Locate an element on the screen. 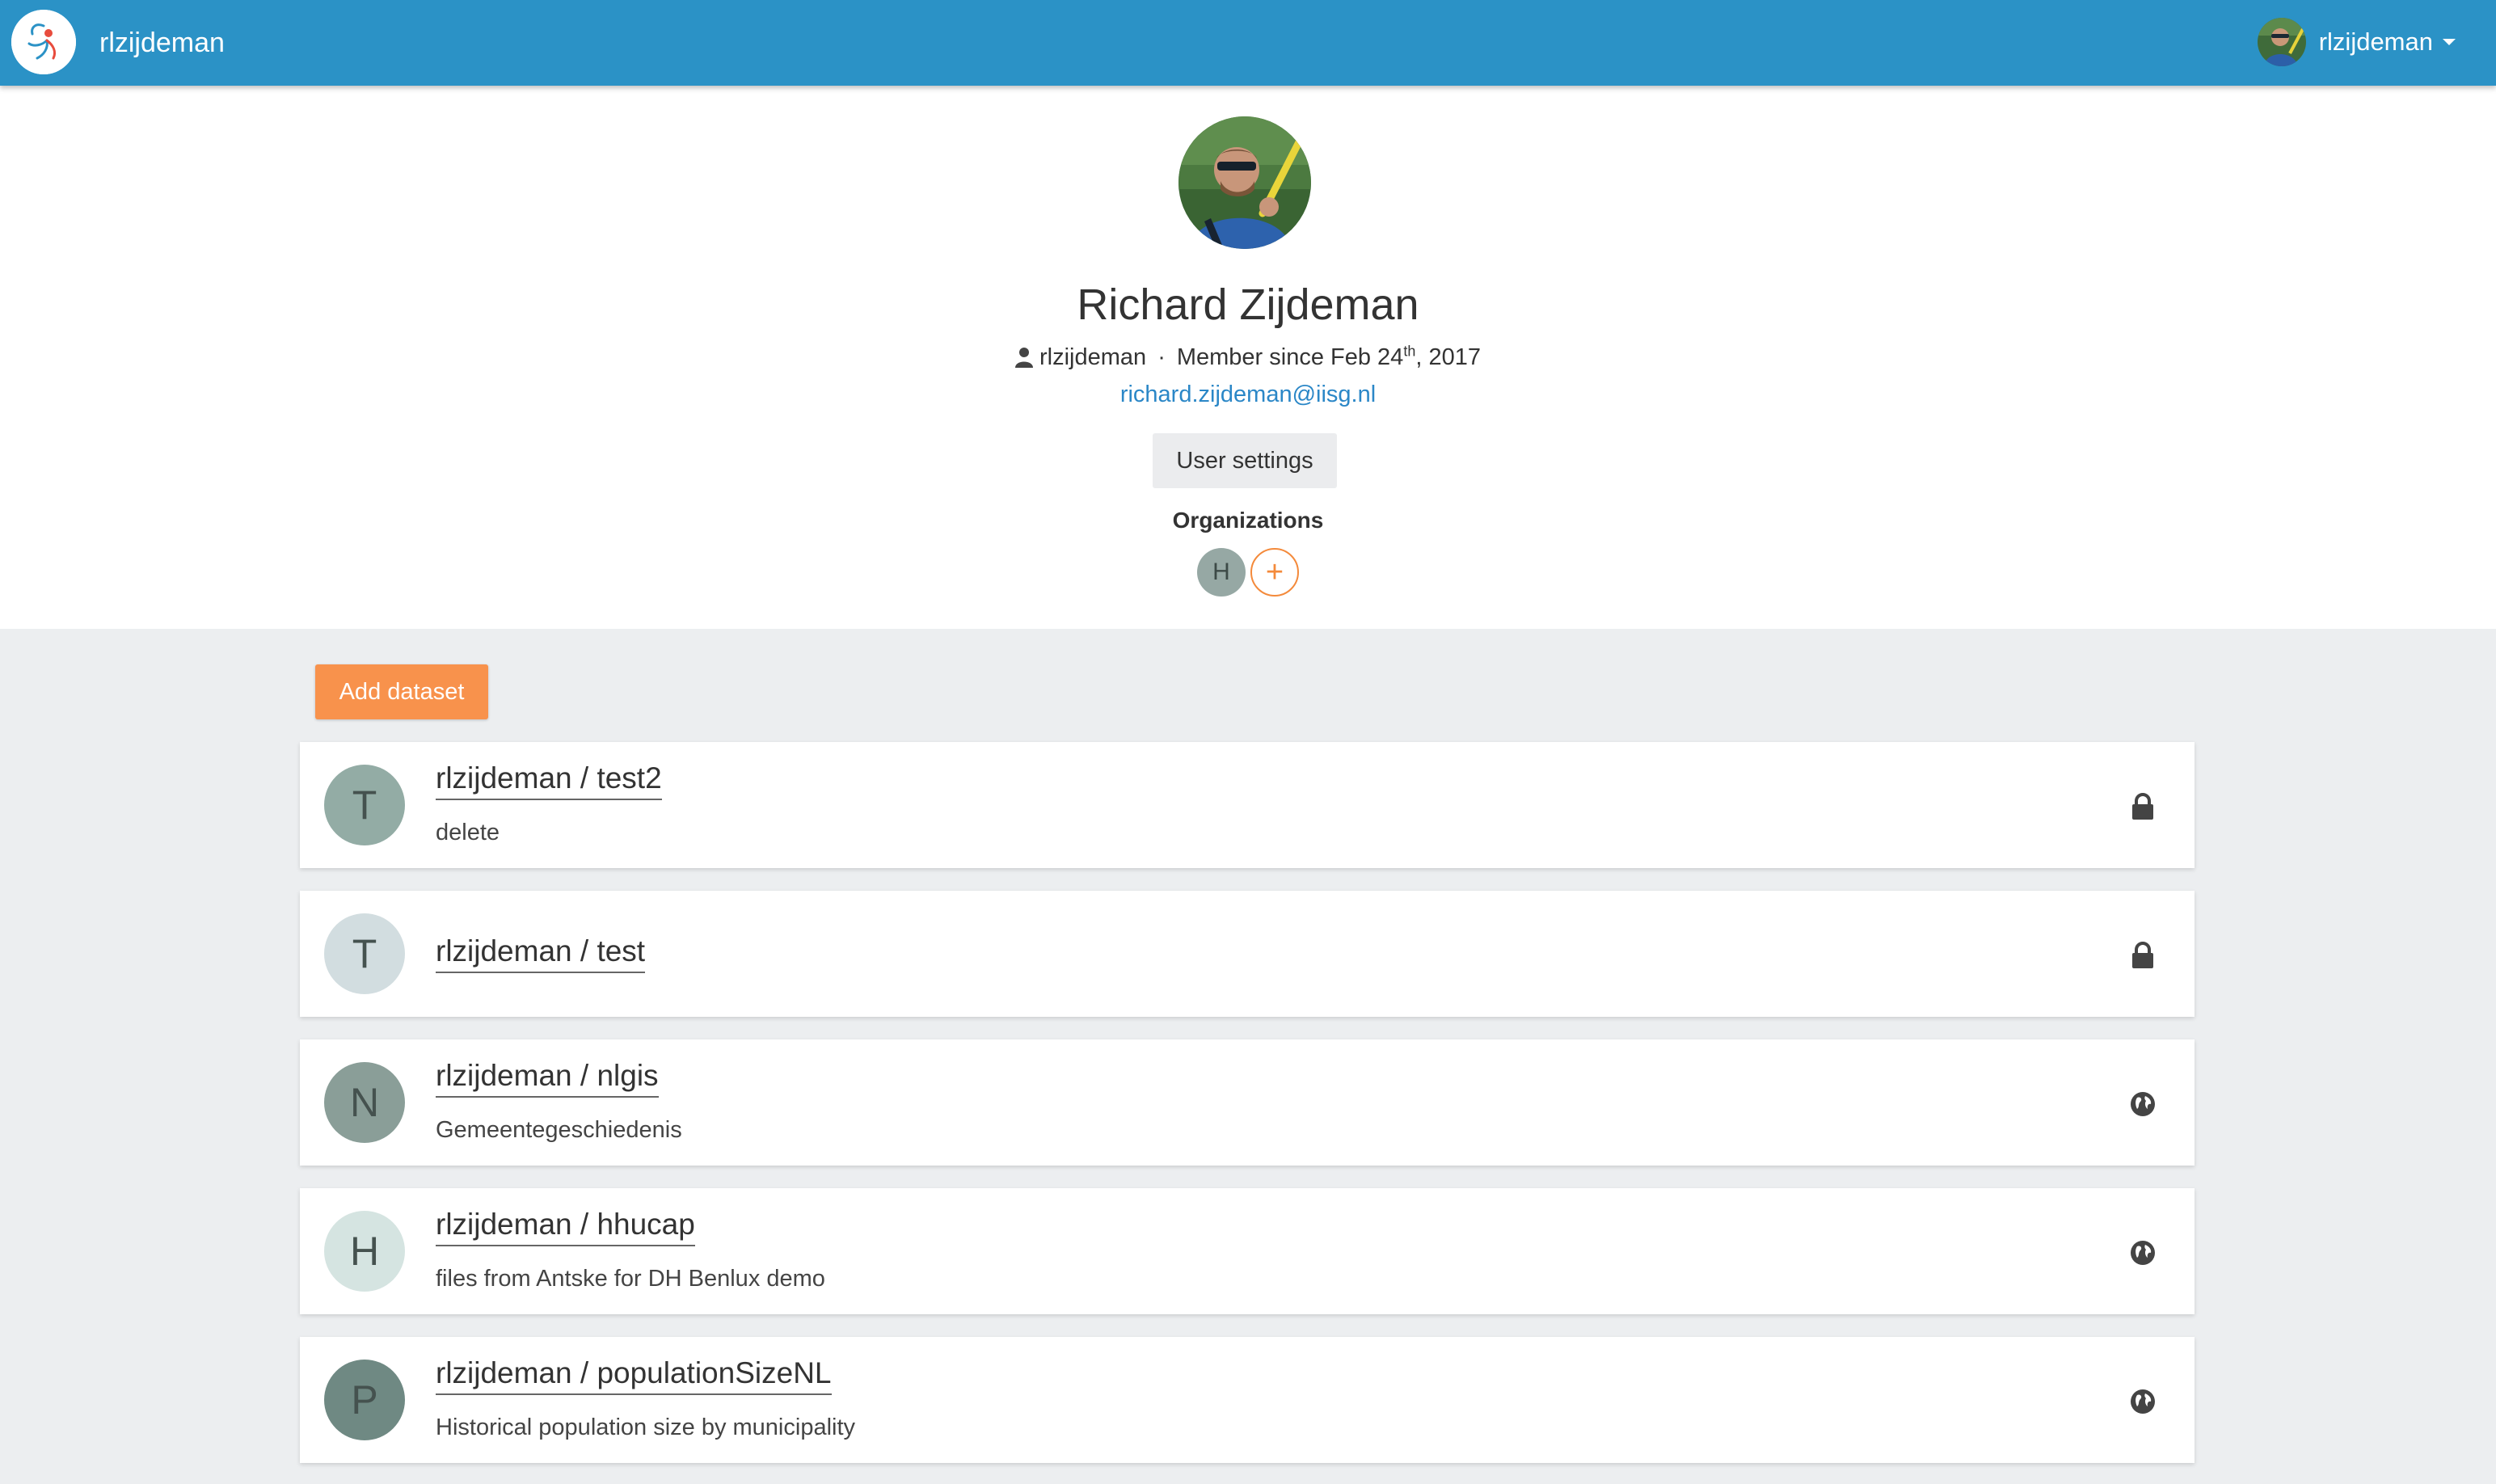 This screenshot has height=1484, width=2496. user-icon is located at coordinates (1024, 357).